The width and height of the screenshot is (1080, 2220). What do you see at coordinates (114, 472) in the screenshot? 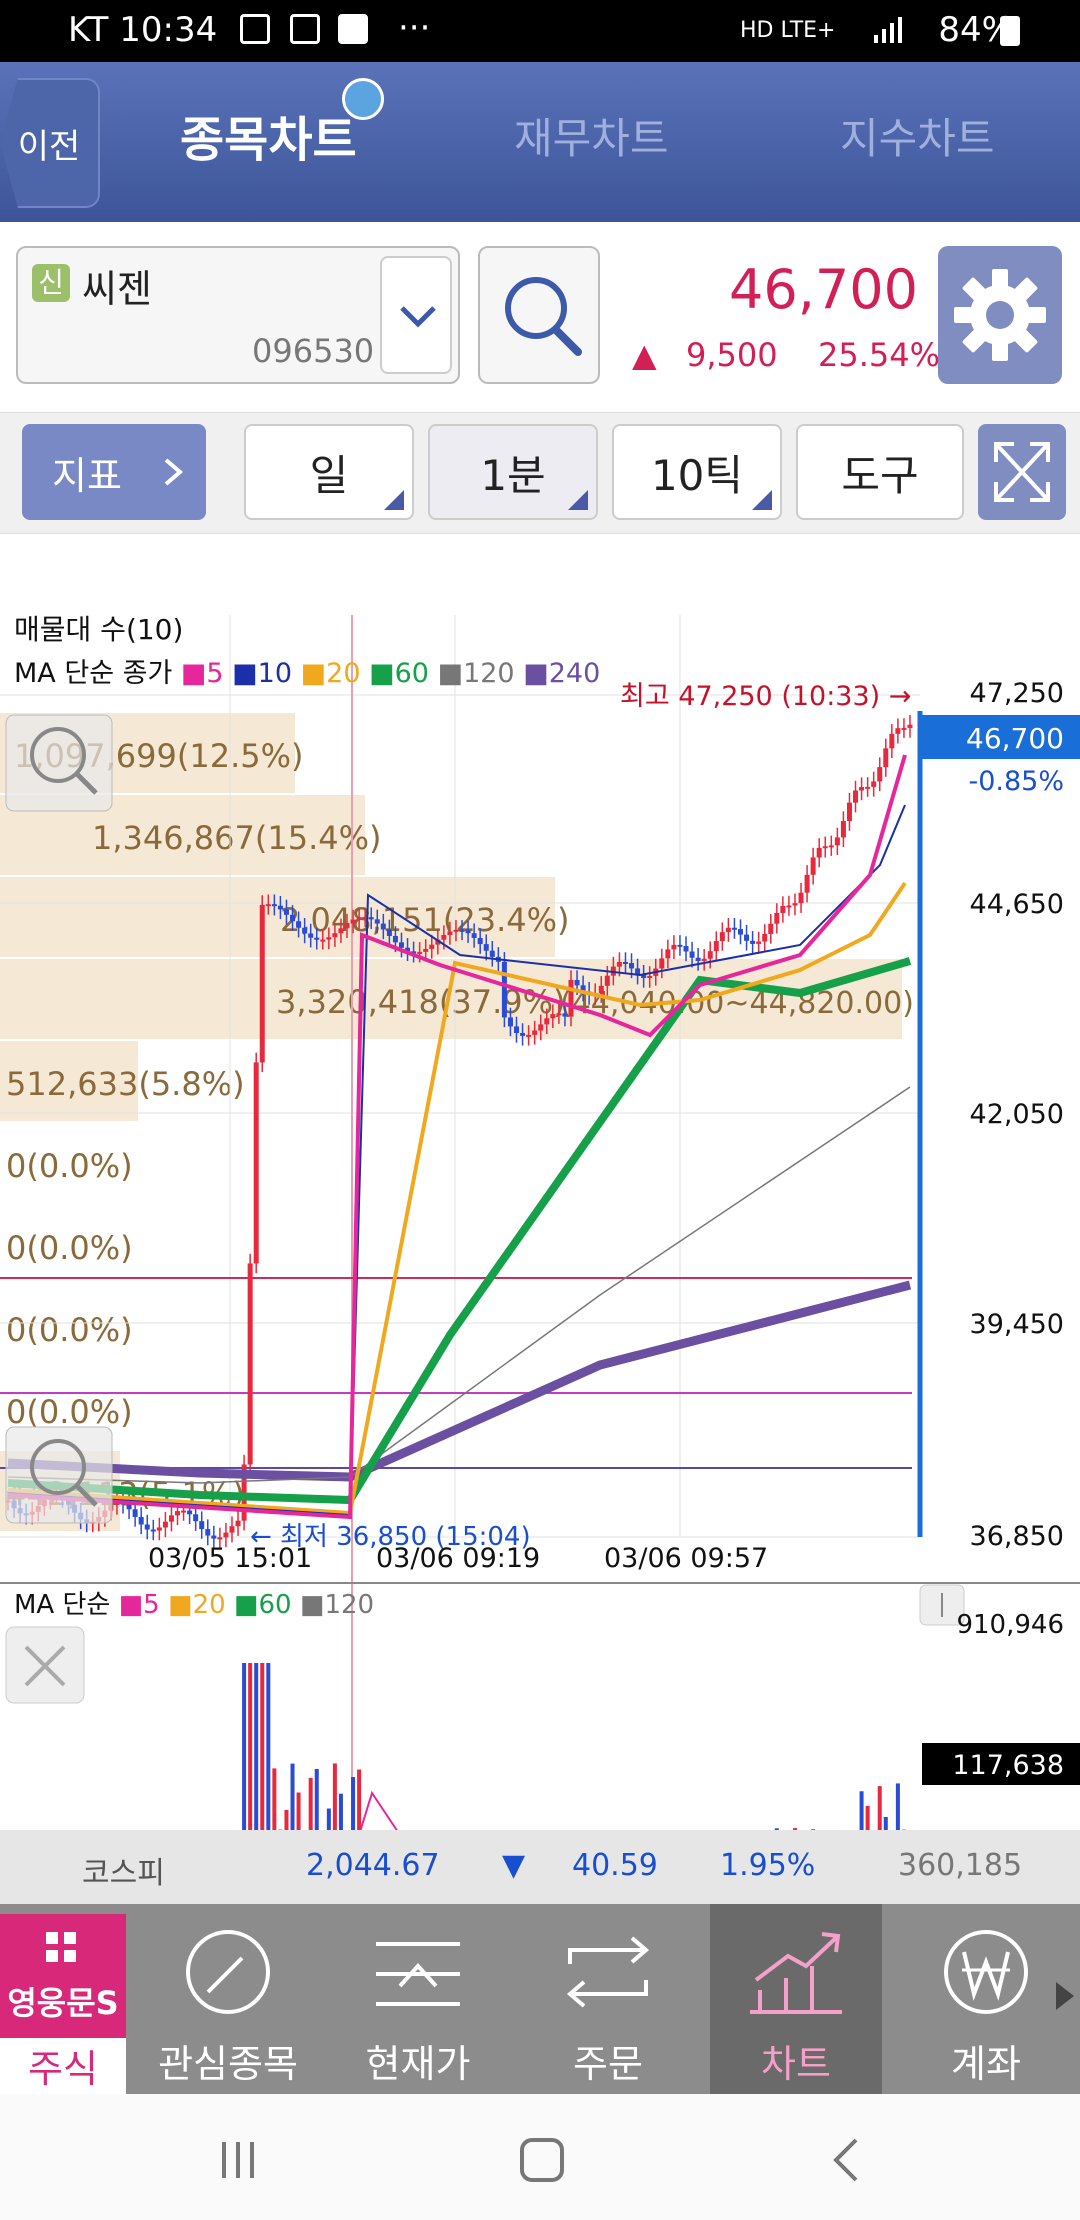
I see `indicator-button: 지표` at bounding box center [114, 472].